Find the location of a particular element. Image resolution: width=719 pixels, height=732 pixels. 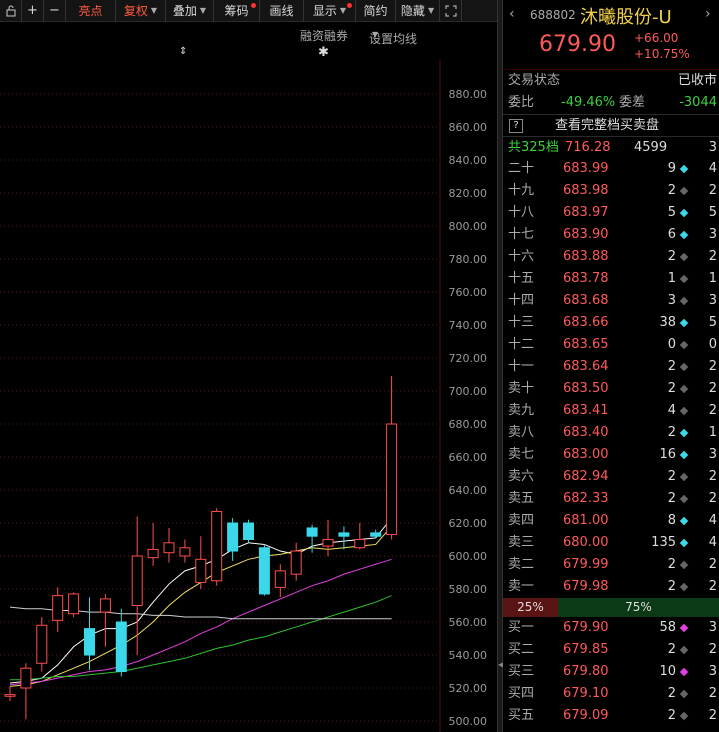

y-tick-label: 540.00 is located at coordinates (468, 655).